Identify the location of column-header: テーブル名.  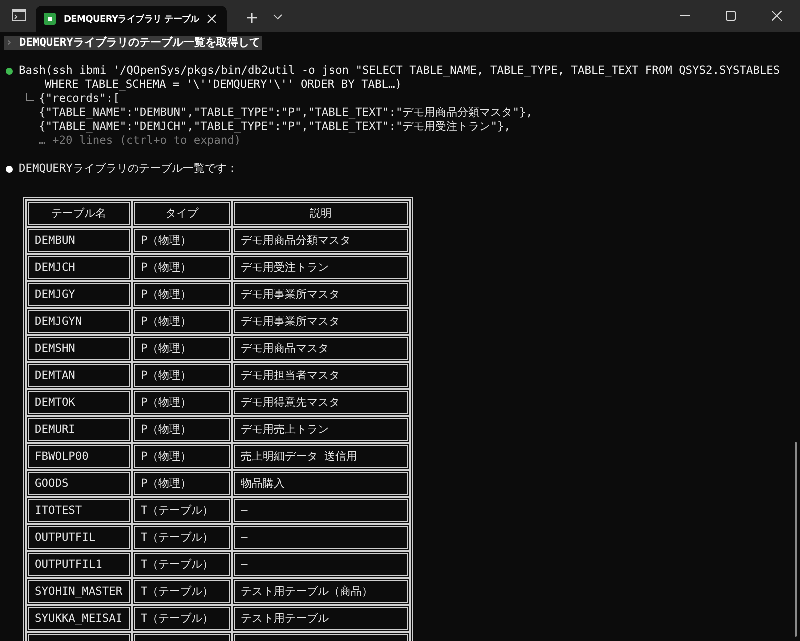
(79, 213).